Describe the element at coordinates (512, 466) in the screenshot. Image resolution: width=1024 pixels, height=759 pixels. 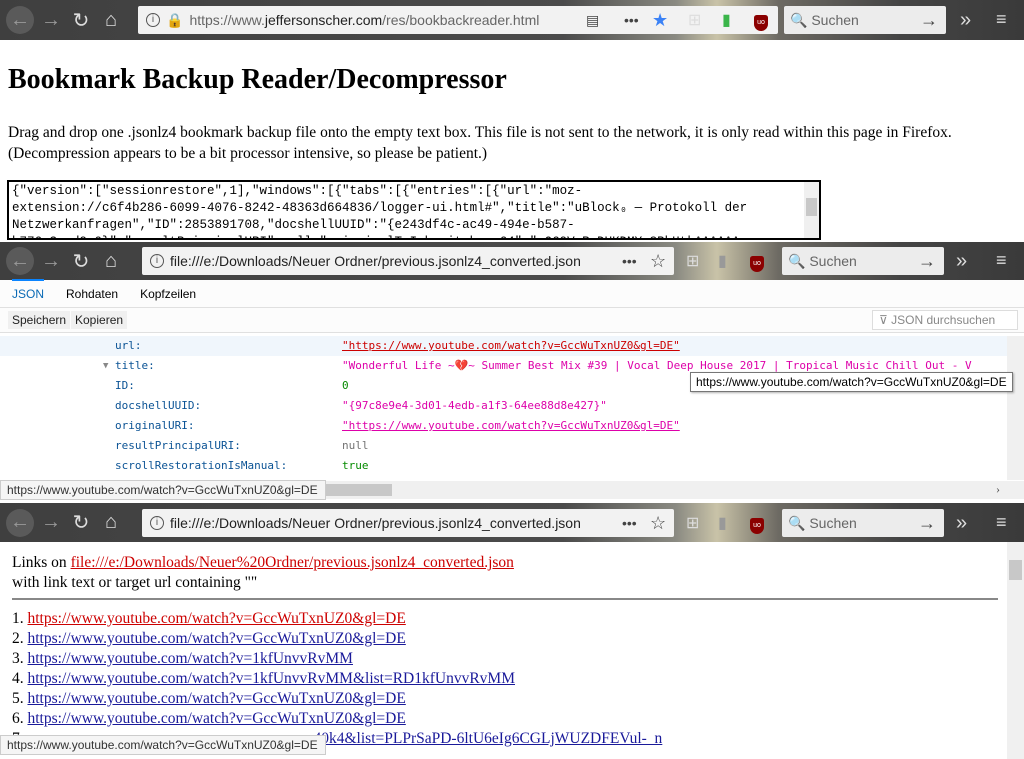
I see `json-row: scrollRestorationIsManual: true` at that location.